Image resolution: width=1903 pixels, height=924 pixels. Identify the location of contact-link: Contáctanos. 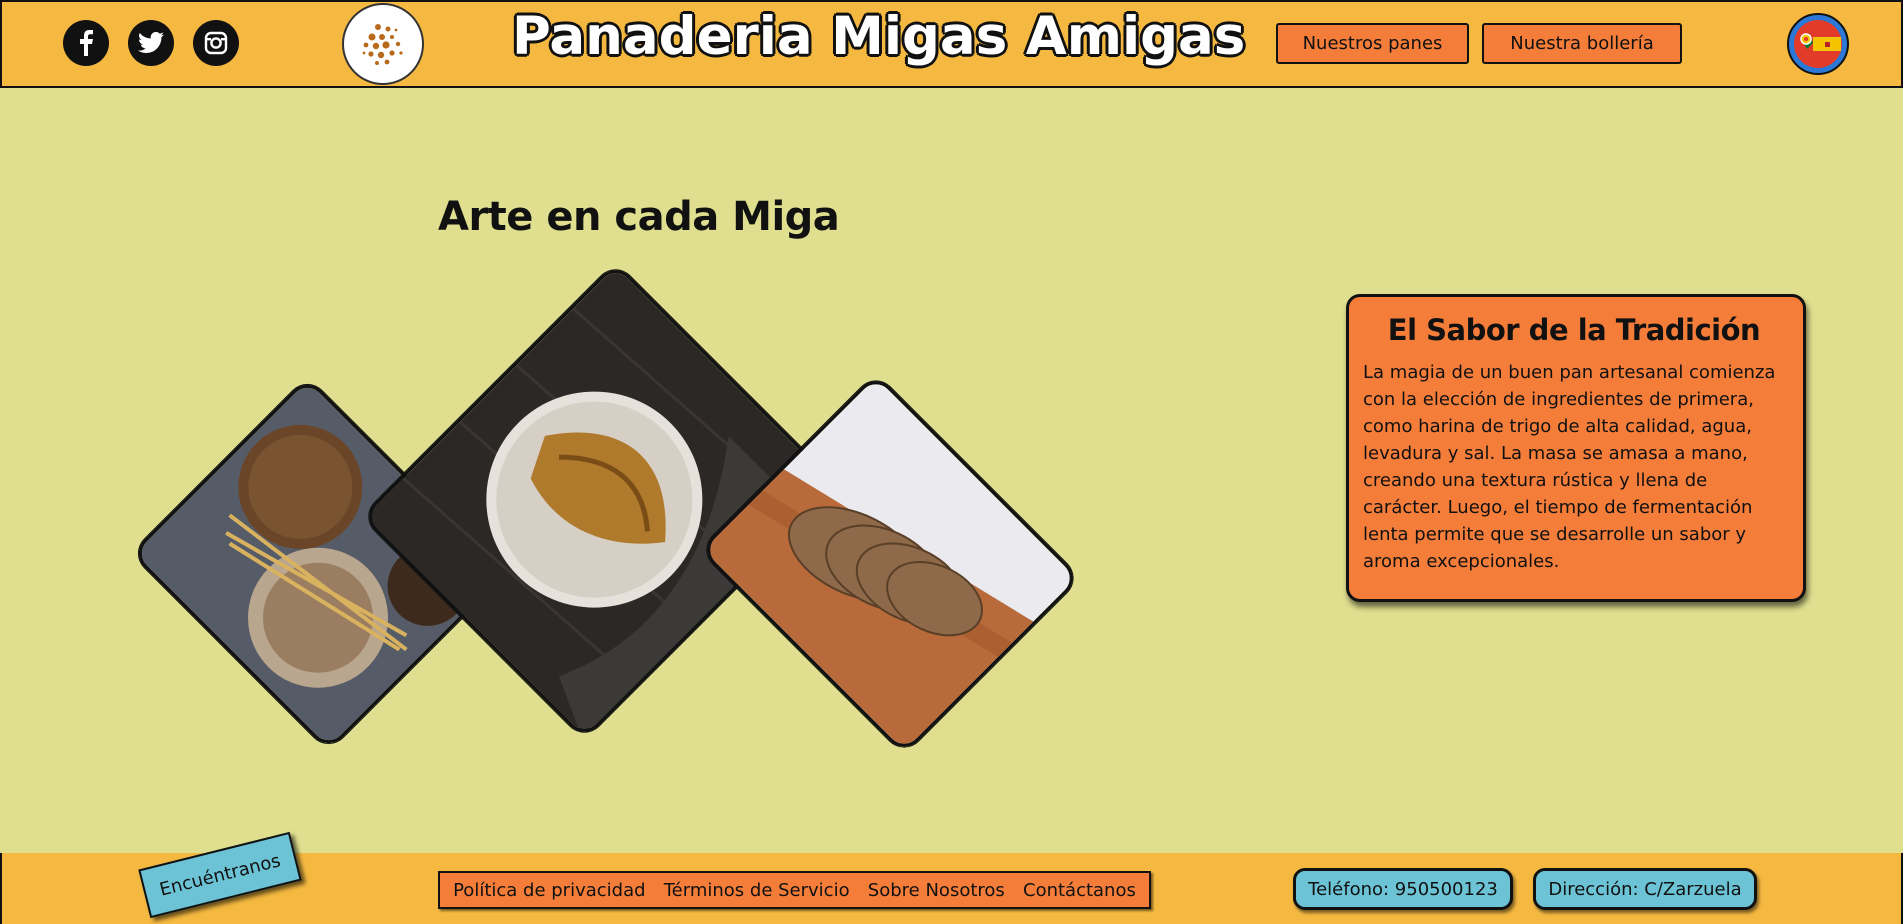
(1079, 890).